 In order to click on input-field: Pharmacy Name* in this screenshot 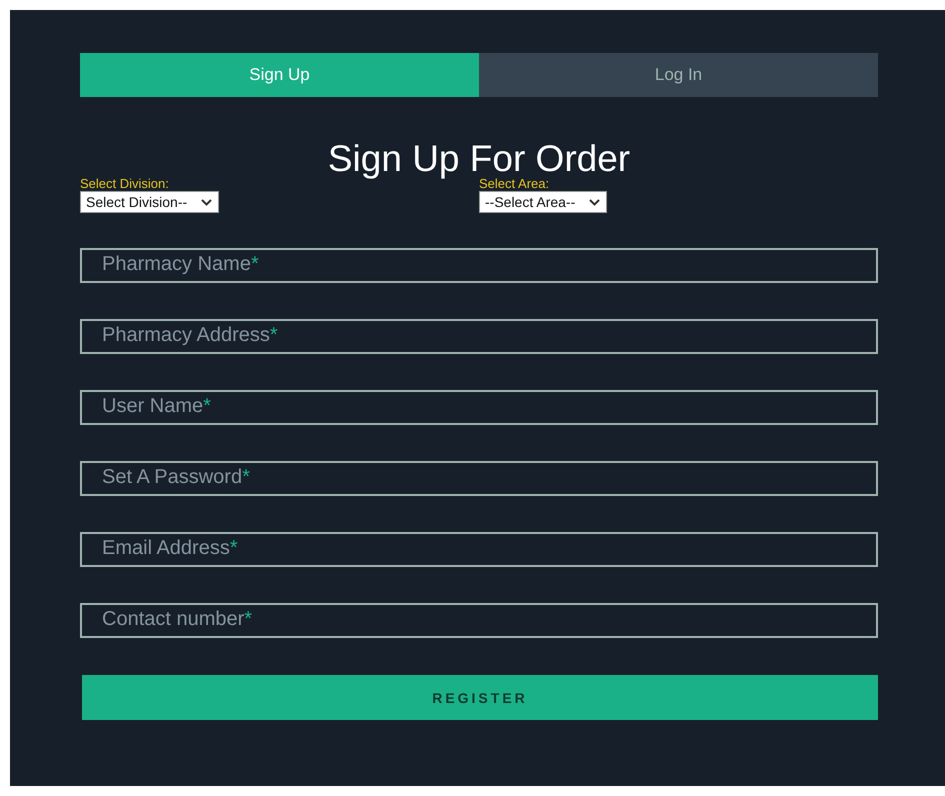, I will do `click(479, 265)`.